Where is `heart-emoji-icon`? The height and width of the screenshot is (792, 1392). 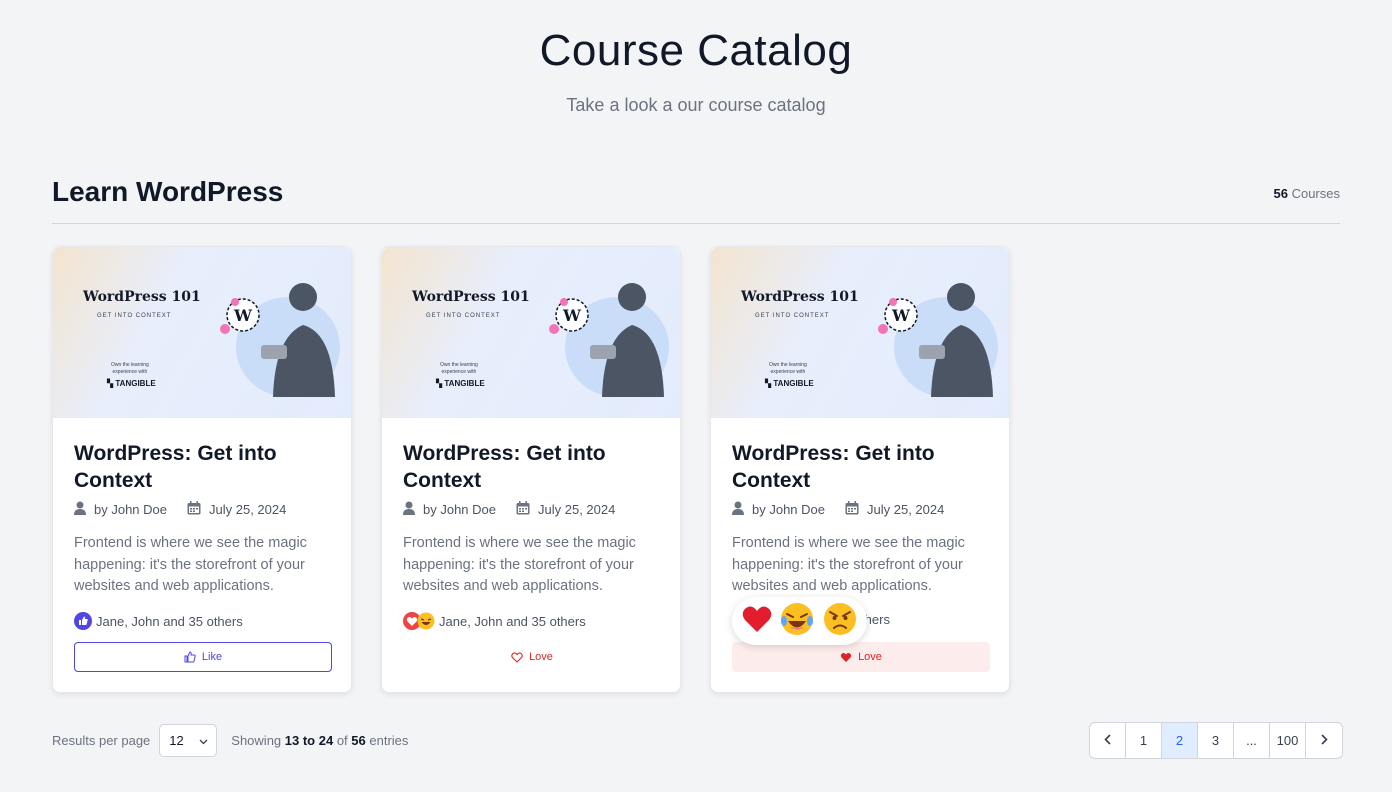
heart-emoji-icon is located at coordinates (757, 621).